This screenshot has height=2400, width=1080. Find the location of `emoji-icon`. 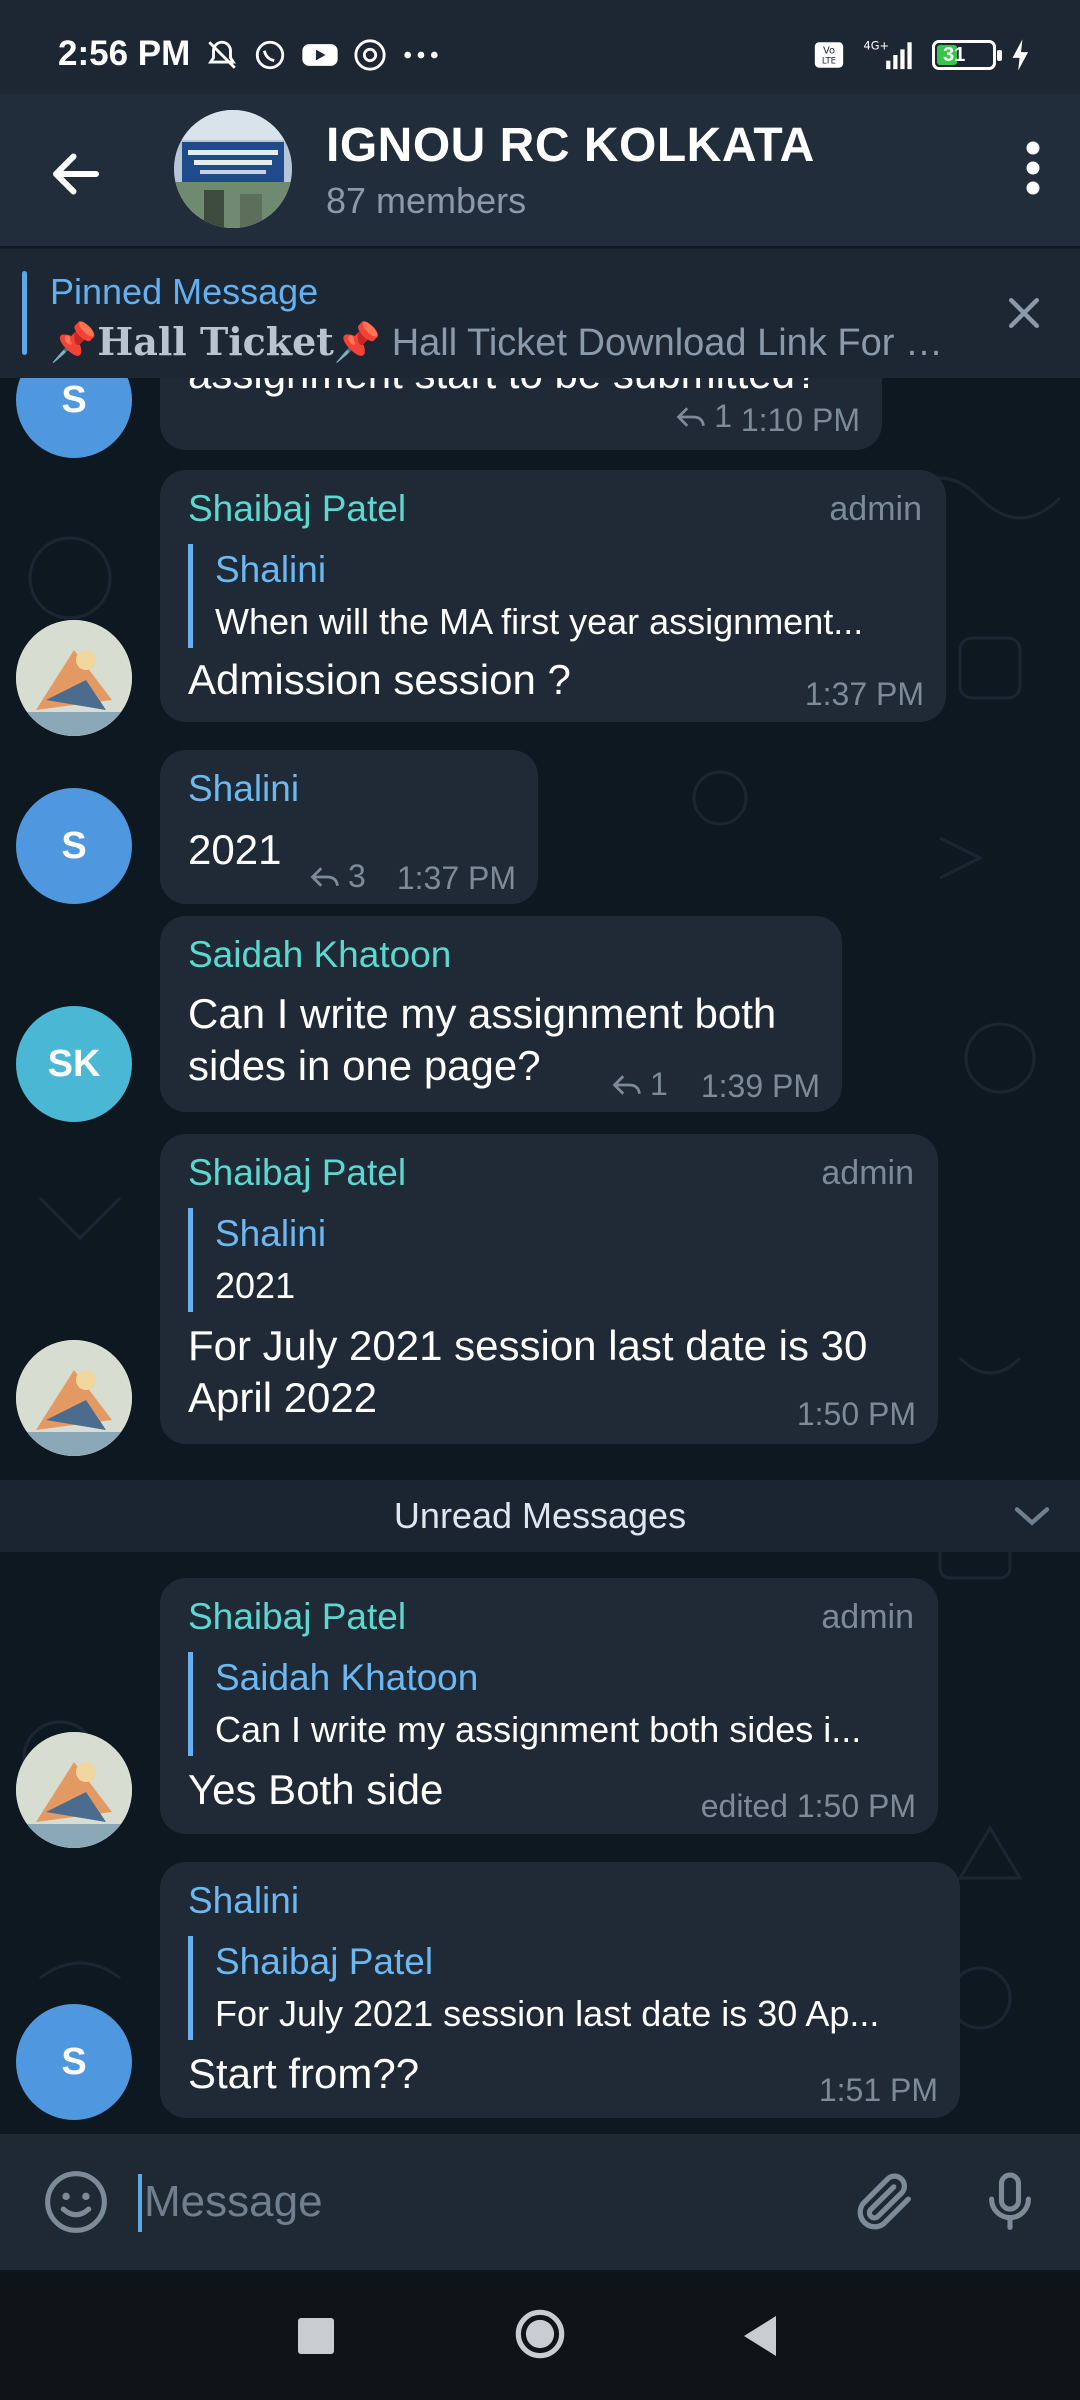

emoji-icon is located at coordinates (76, 2202).